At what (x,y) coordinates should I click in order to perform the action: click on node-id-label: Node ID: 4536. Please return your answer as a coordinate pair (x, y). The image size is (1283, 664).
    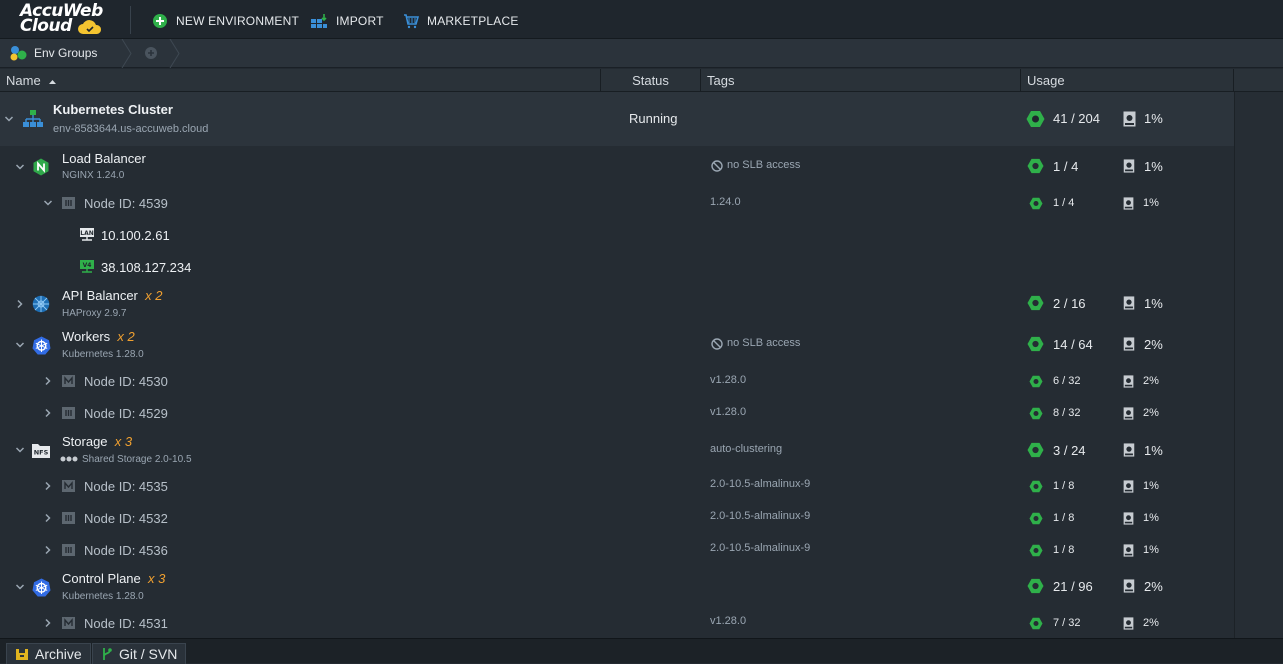
    Looking at the image, I should click on (126, 550).